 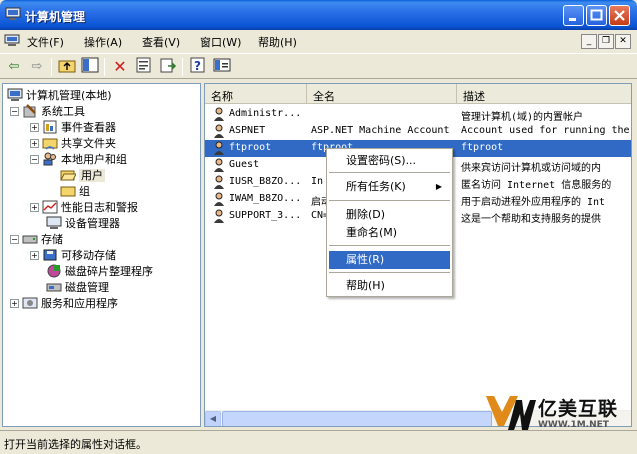 I want to click on submenu-arrow-icon: ▶, so click(x=438, y=186).